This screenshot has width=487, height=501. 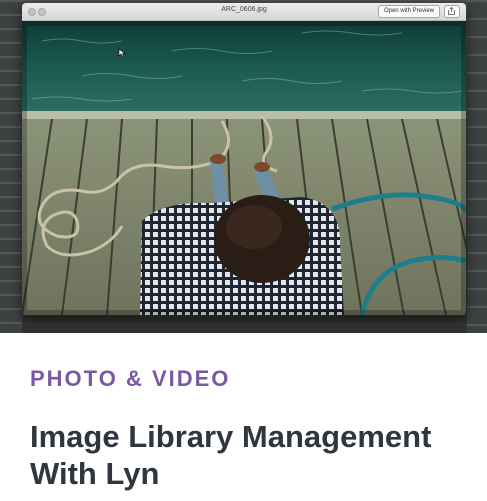 What do you see at coordinates (477, 166) in the screenshot?
I see `background-window-right` at bounding box center [477, 166].